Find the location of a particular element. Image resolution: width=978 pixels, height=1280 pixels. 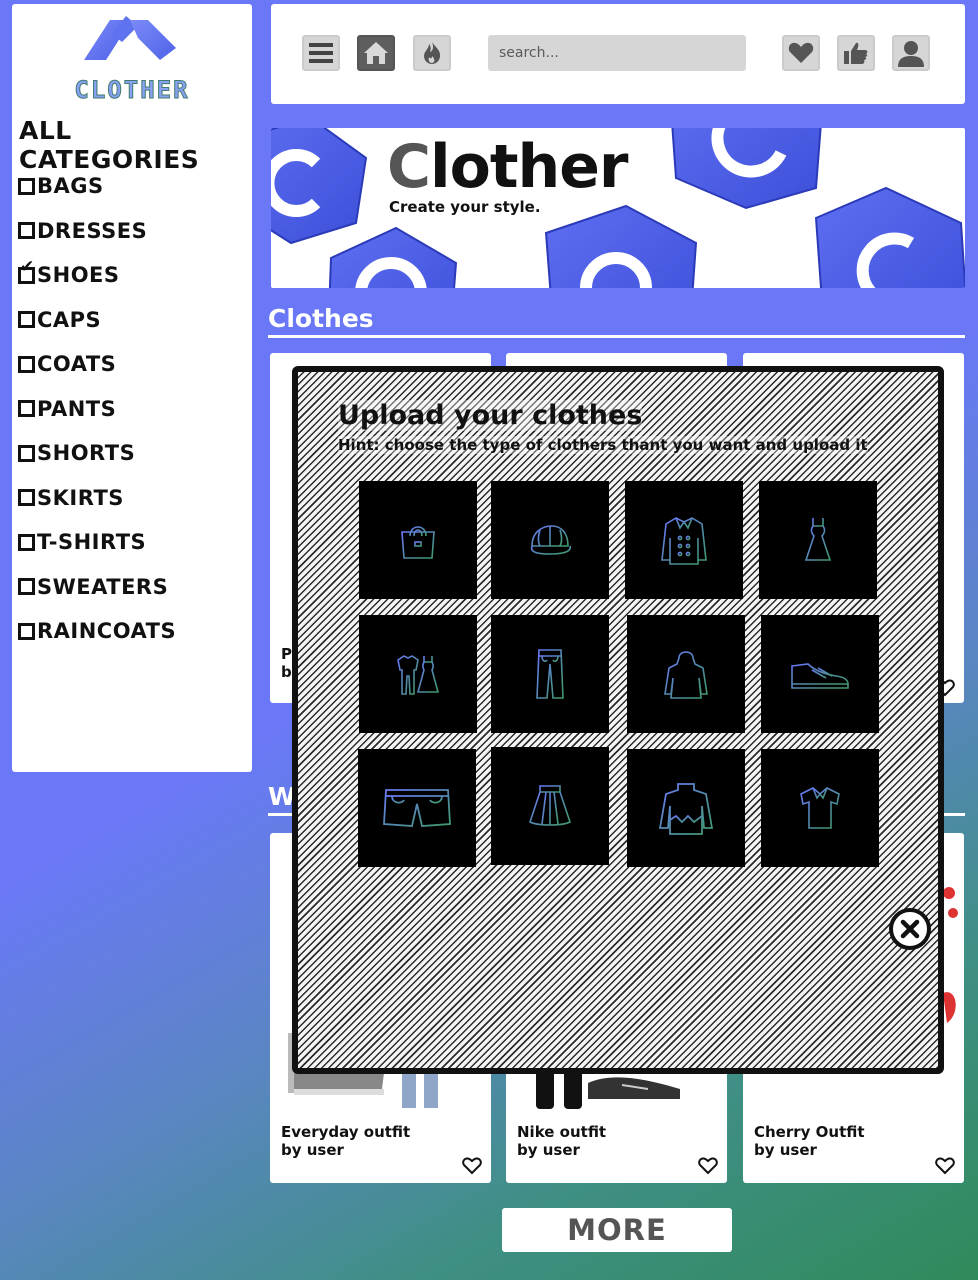

like-button is located at coordinates (856, 53).